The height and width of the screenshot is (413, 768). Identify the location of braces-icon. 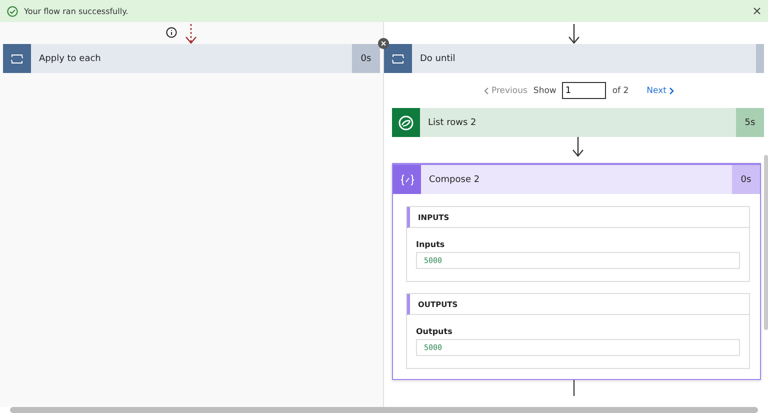
(407, 180).